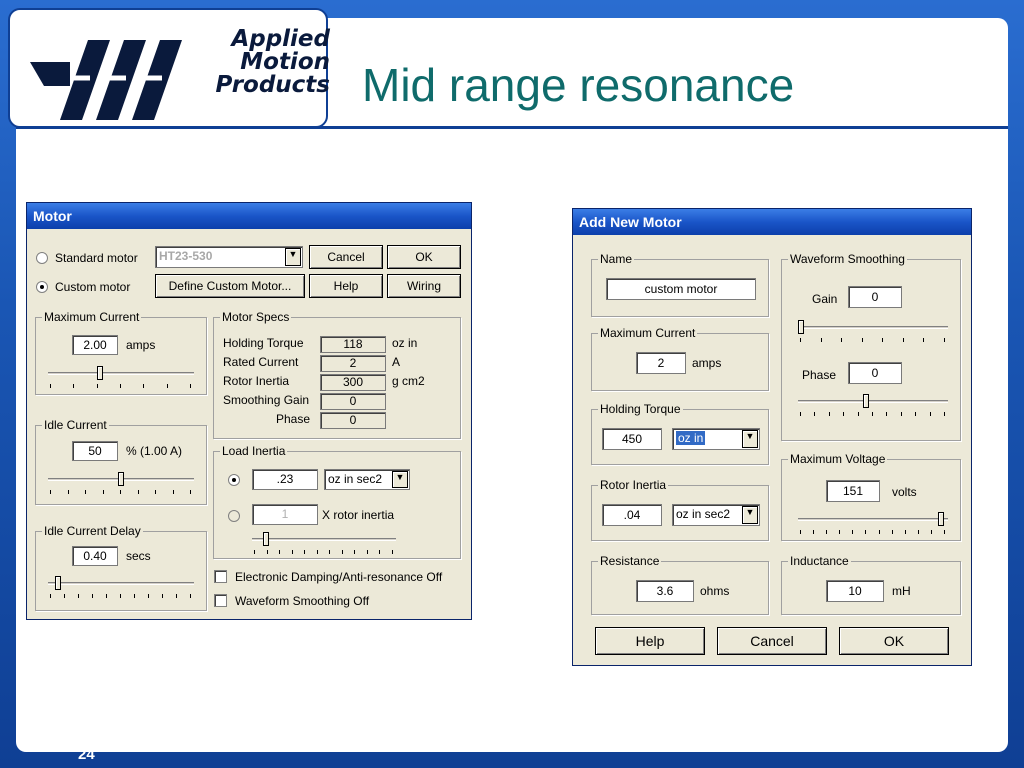  I want to click on idle-current-group: Idle Current 50 % (1.00 A), so click(121, 461).